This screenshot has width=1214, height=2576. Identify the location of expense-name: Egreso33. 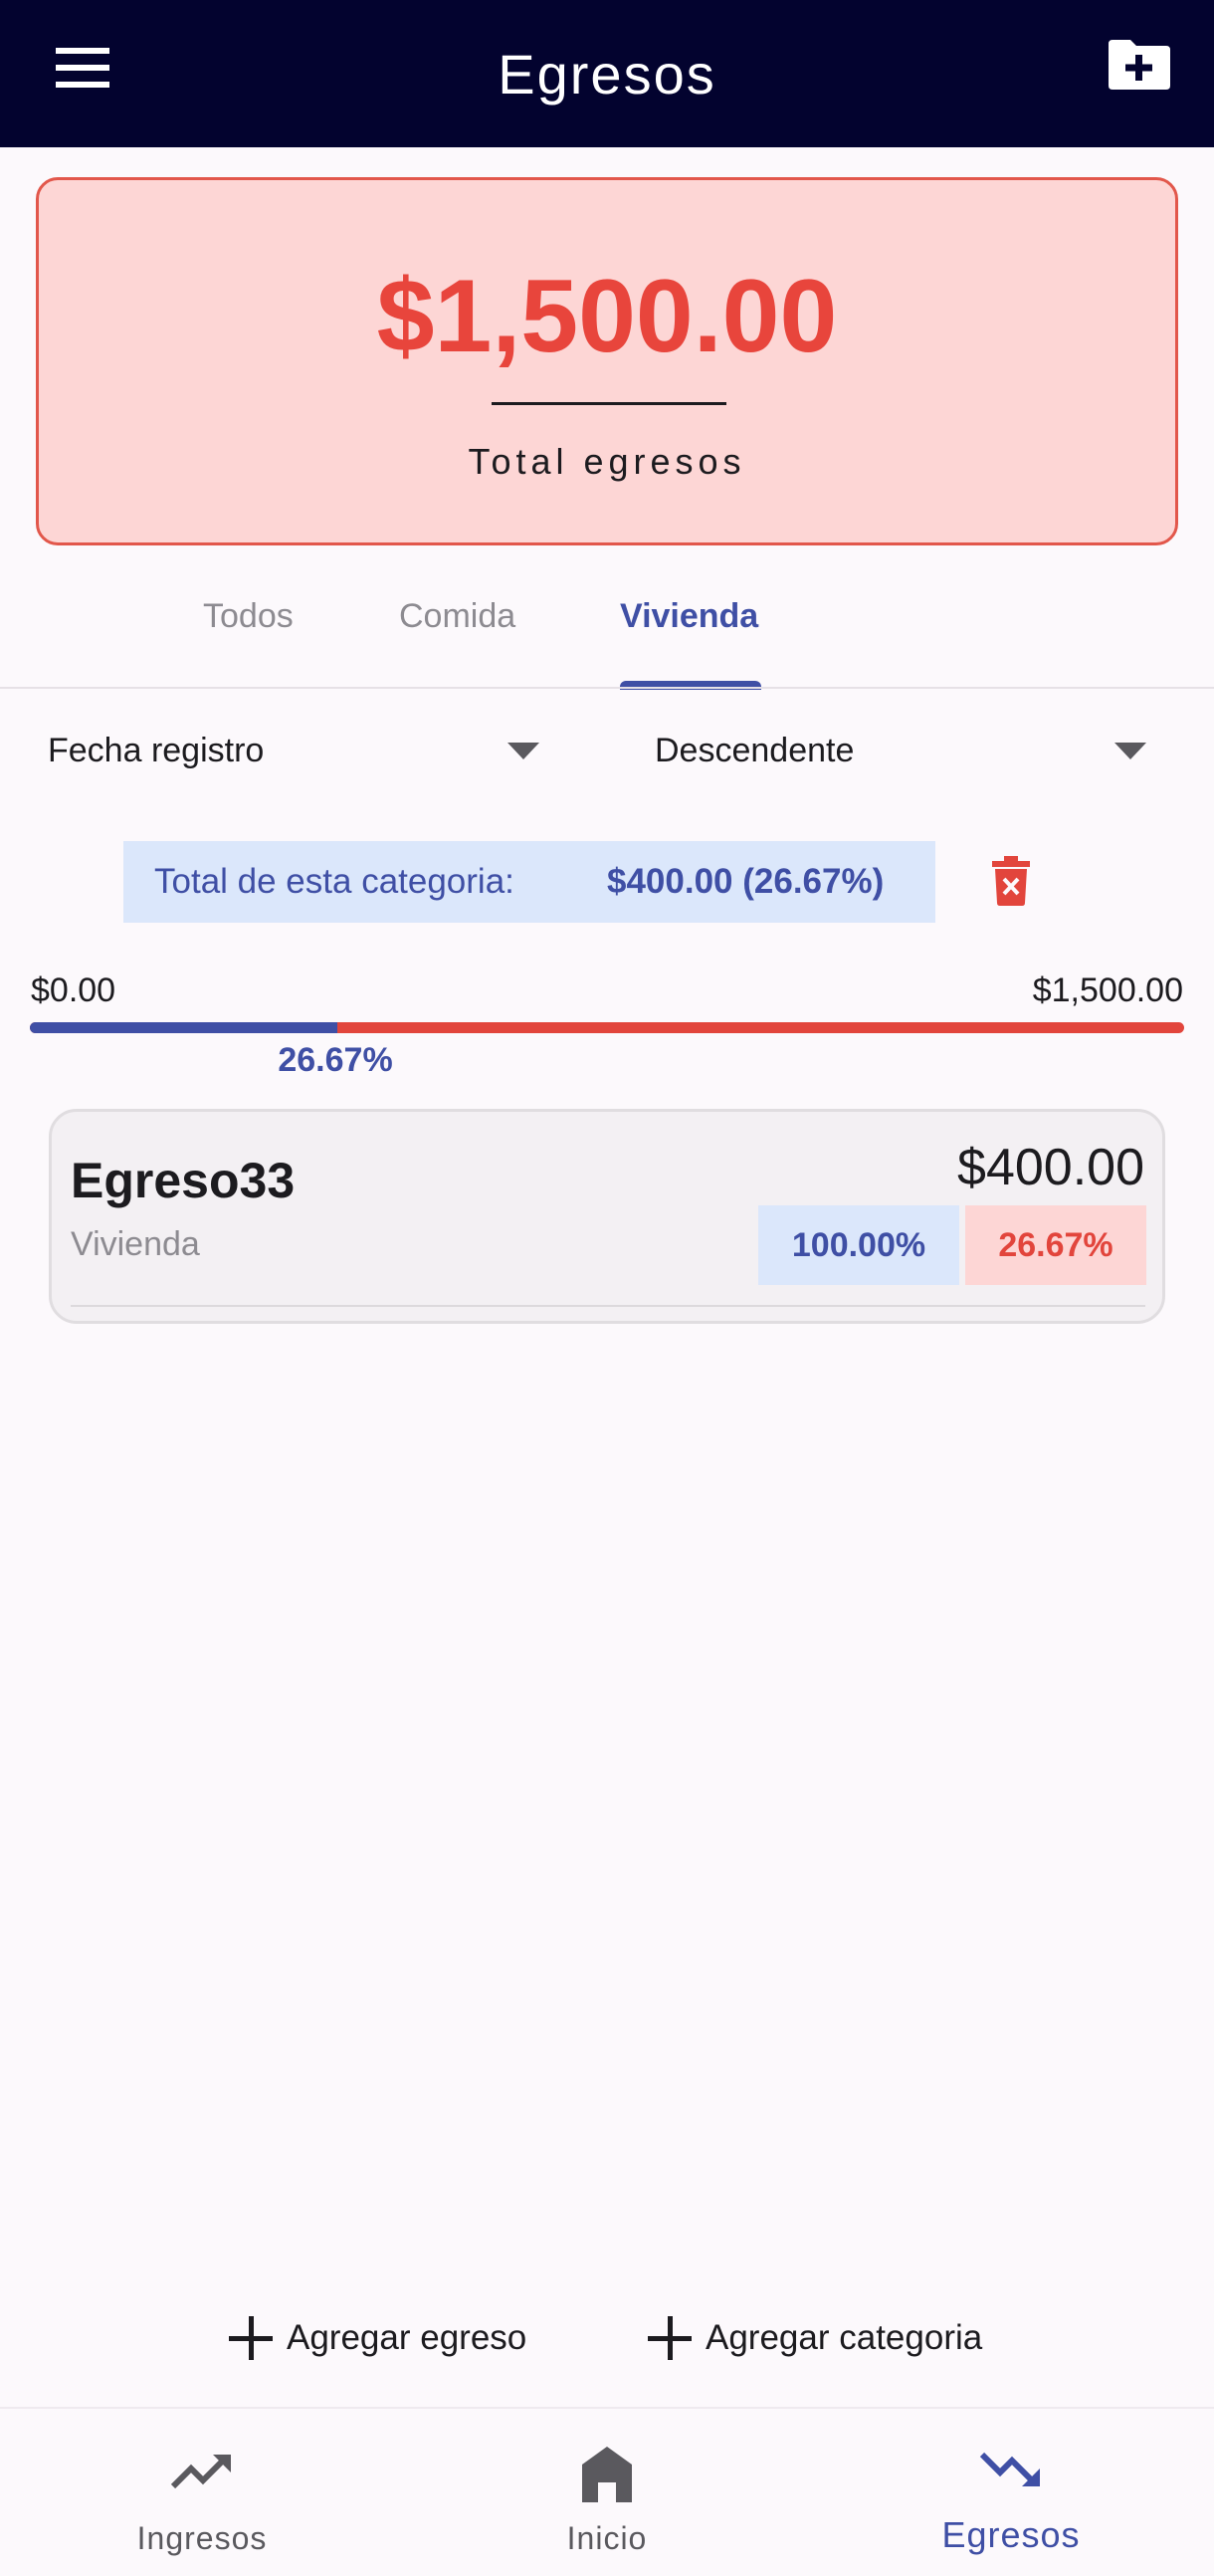
(183, 1180).